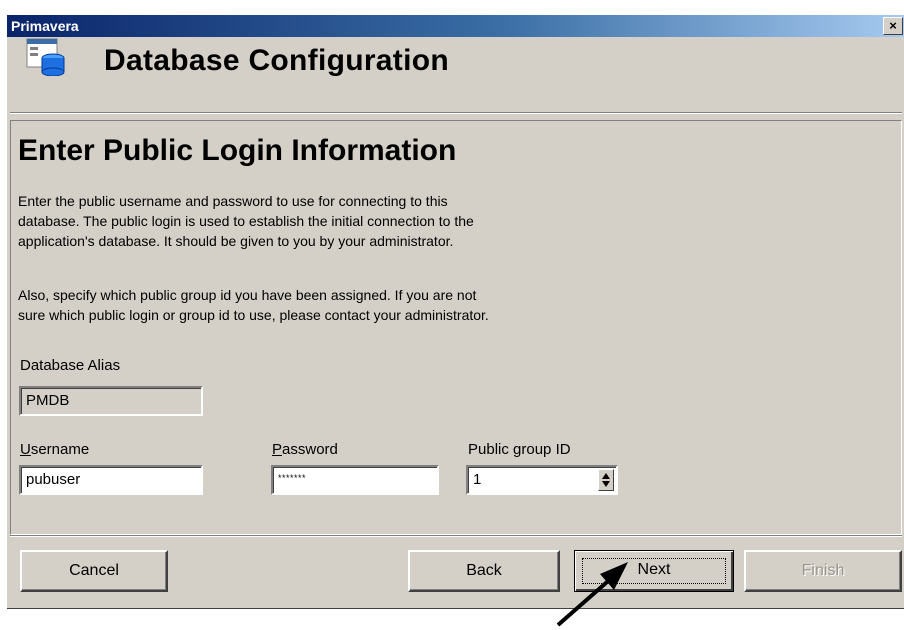  Describe the element at coordinates (519, 449) in the screenshot. I see `public-group-id-label: Public group ID` at that location.